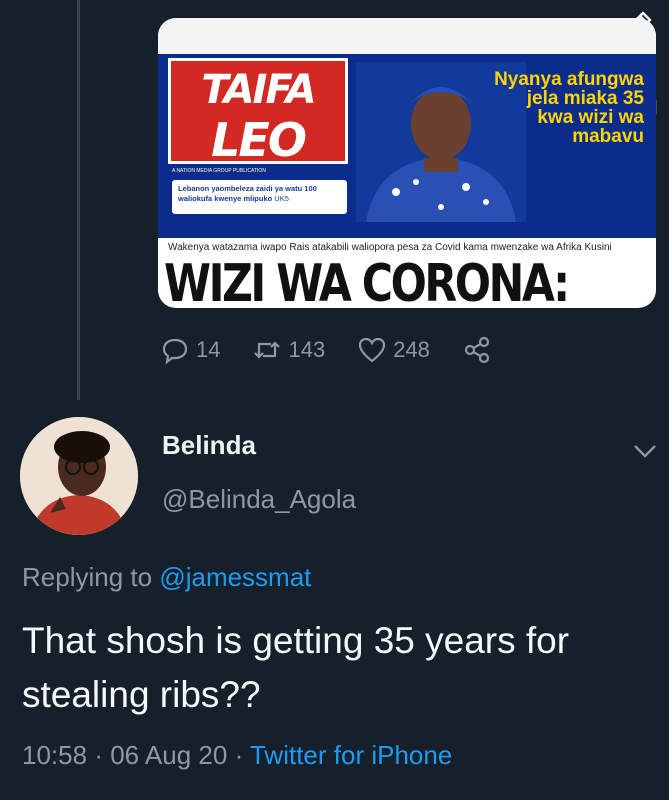  What do you see at coordinates (54, 755) in the screenshot?
I see `tweet-time: 10:58` at bounding box center [54, 755].